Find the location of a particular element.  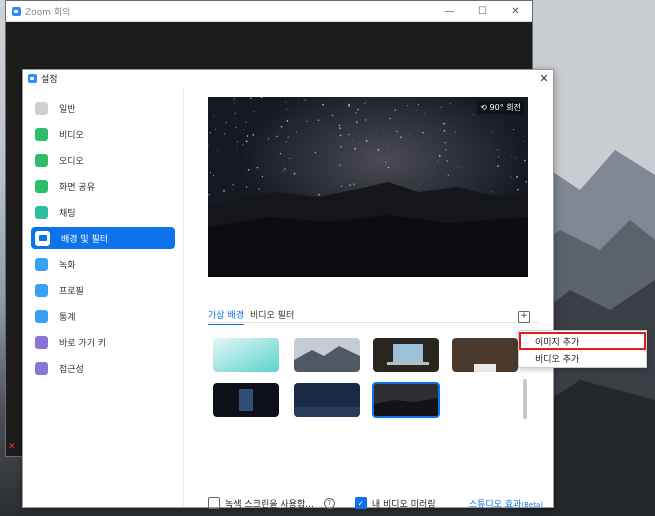

background-thumb-mountains is located at coordinates (327, 355).